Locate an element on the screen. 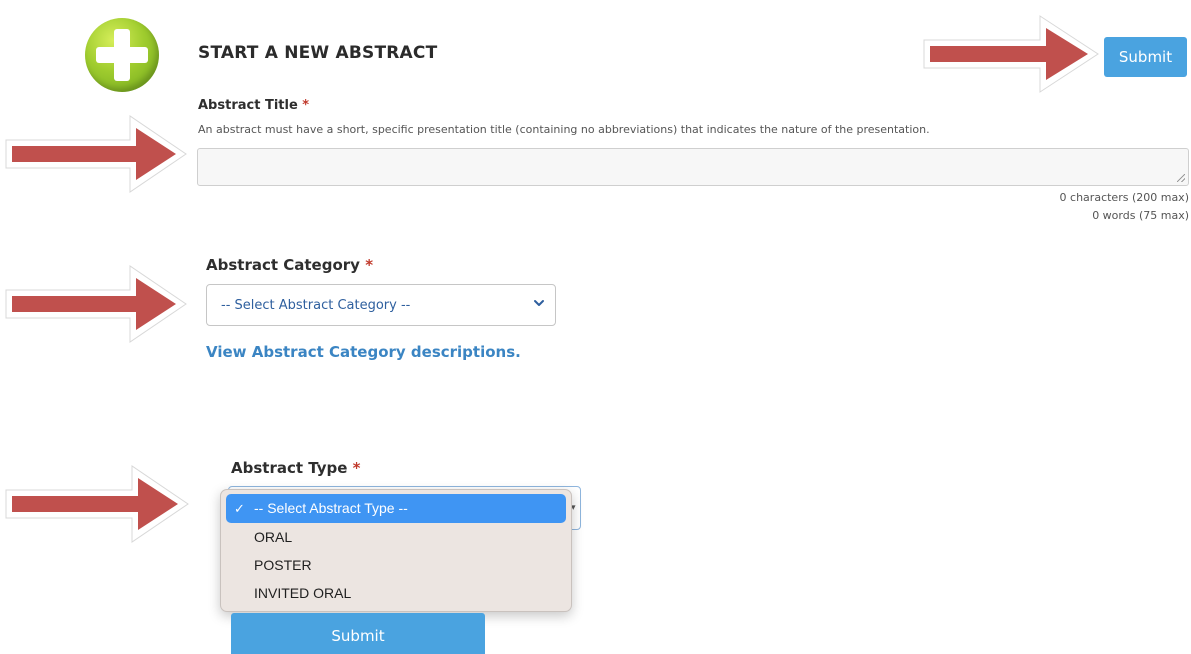 The image size is (1191, 654). abstract-title-label-text: Abstract Title is located at coordinates (248, 105).